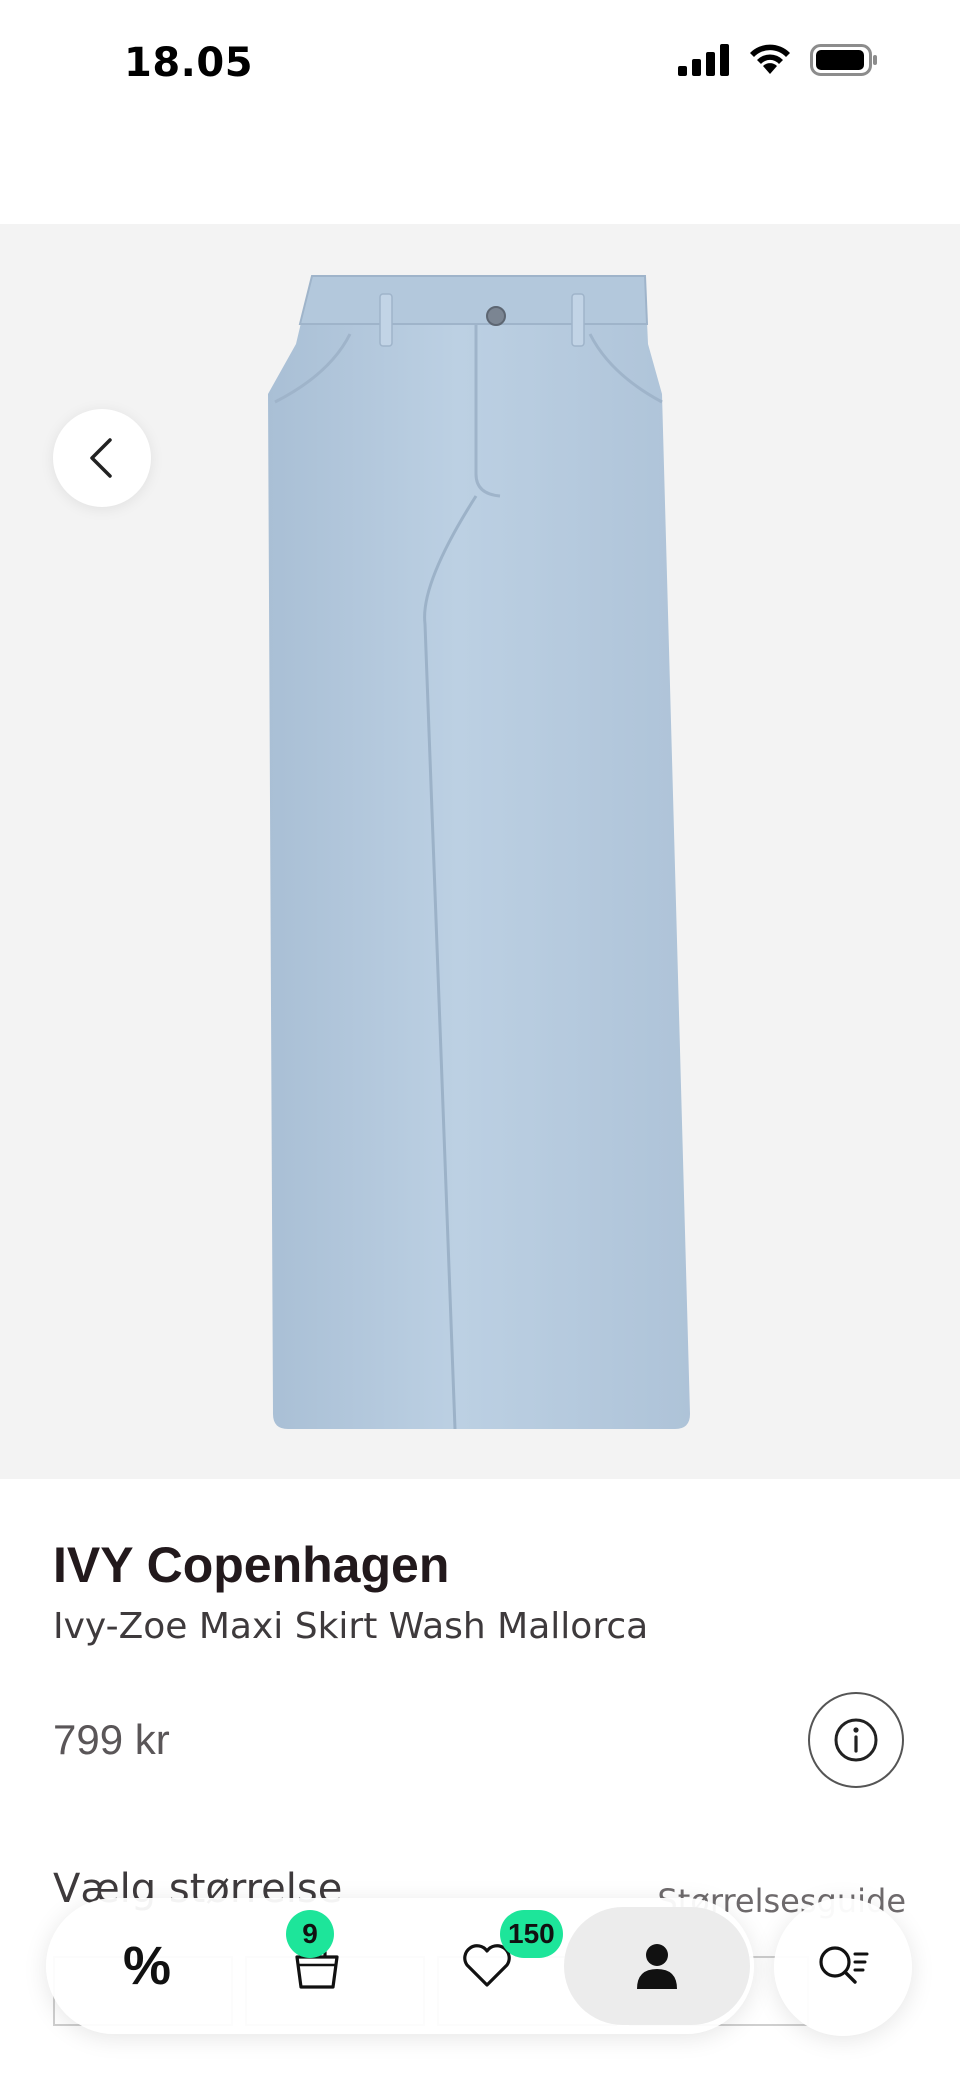  I want to click on info-button, so click(856, 1740).